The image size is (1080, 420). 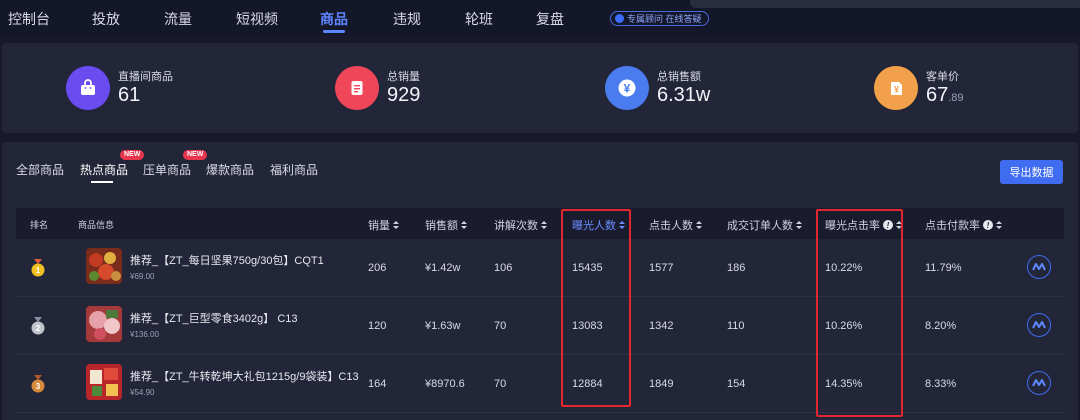 I want to click on cell-clicks: 1577, so click(x=661, y=268).